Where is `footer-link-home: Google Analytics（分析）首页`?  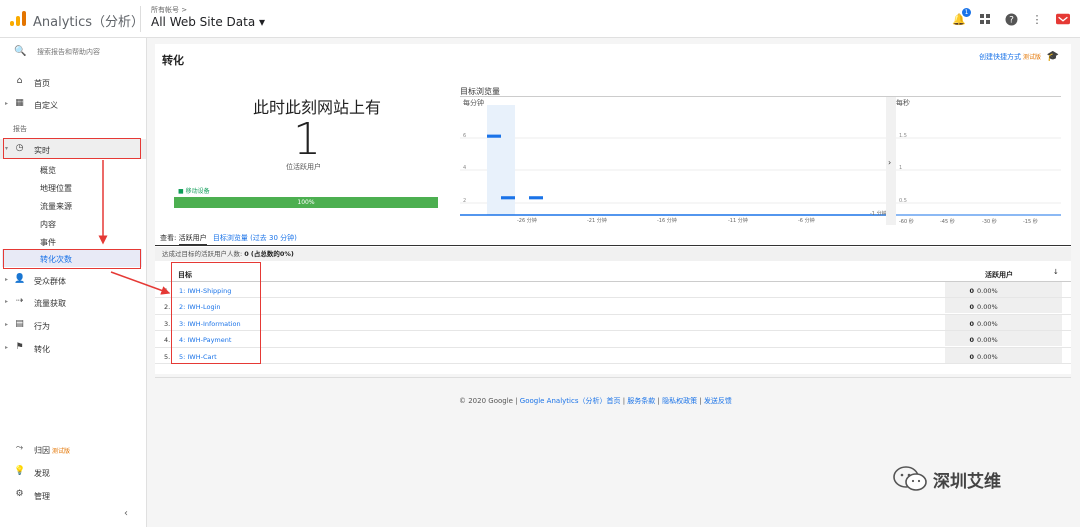
footer-link-home: Google Analytics（分析）首页 is located at coordinates (570, 401).